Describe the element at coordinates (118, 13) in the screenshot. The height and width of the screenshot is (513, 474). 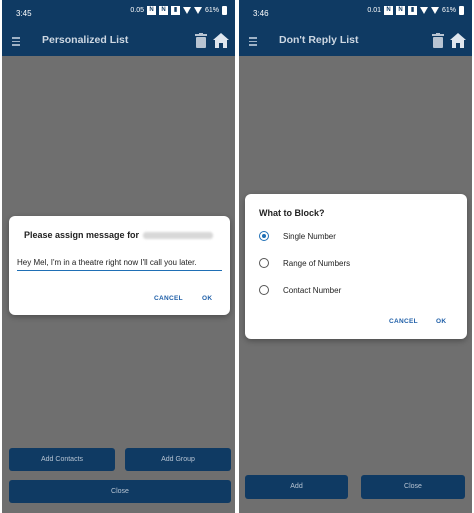
I see `status-bar: 3:45 0.05 N N ▮ 61%` at that location.